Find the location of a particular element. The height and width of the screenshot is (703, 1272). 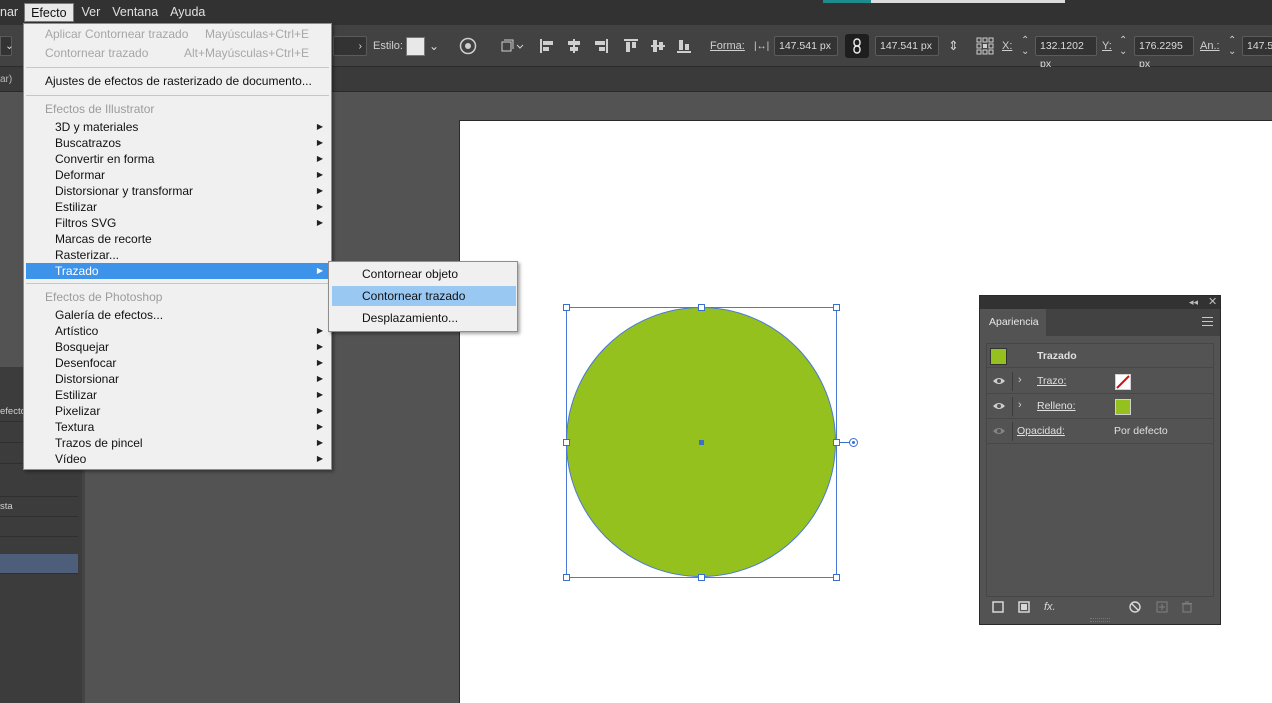

menu-item-ps-trazos-de-pincel: Trazos de pincel ▶ is located at coordinates (177, 443).